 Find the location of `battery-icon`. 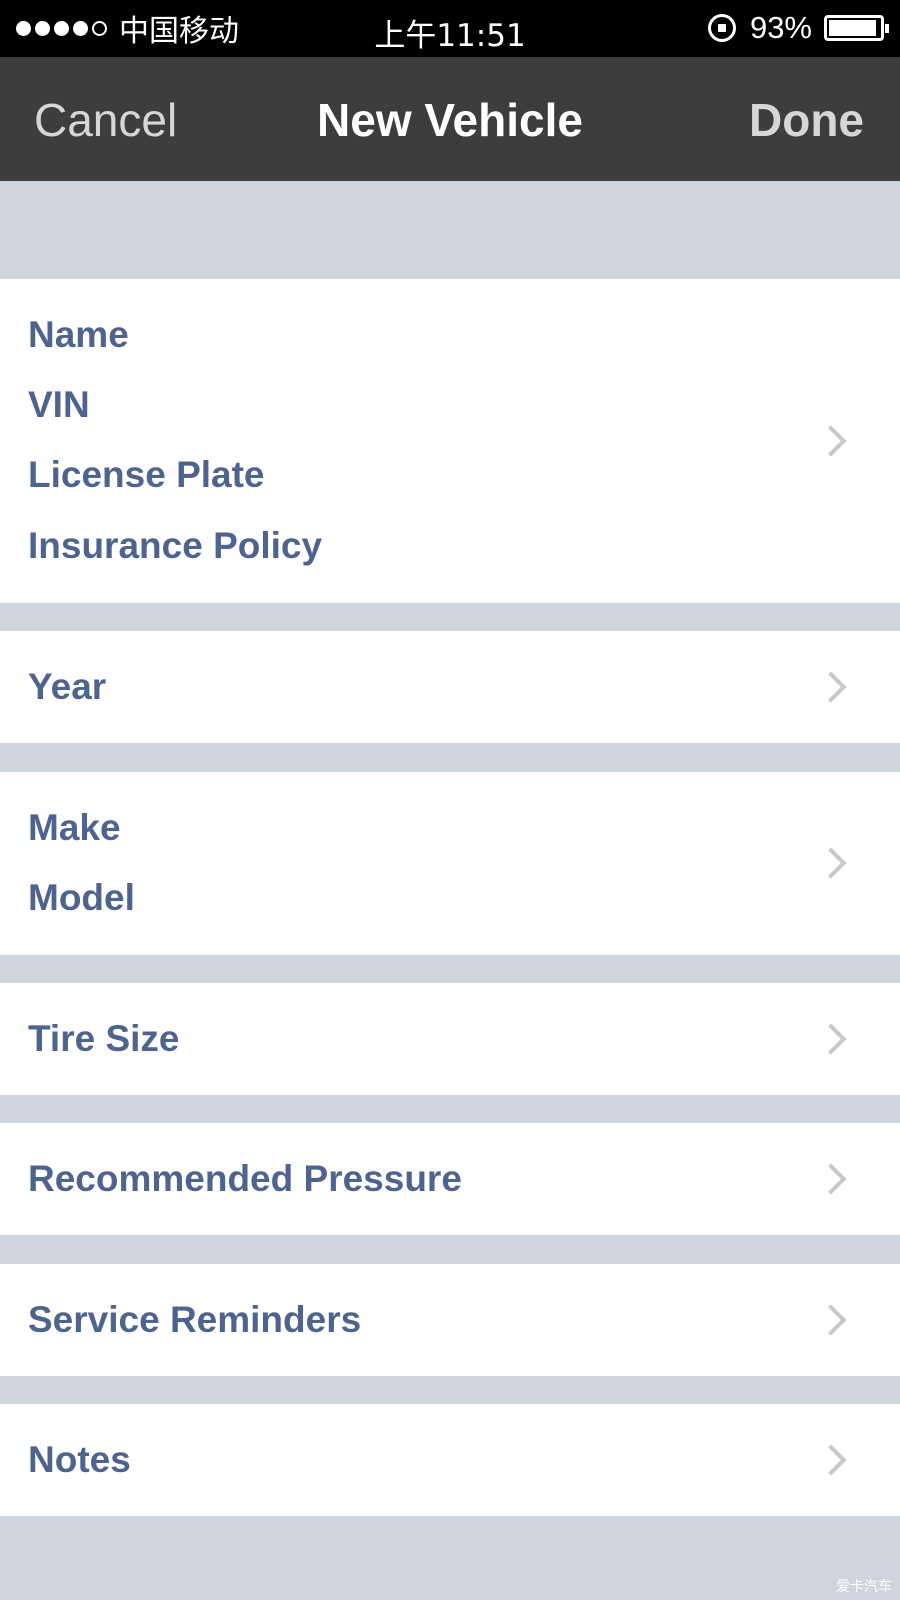

battery-icon is located at coordinates (856, 28).